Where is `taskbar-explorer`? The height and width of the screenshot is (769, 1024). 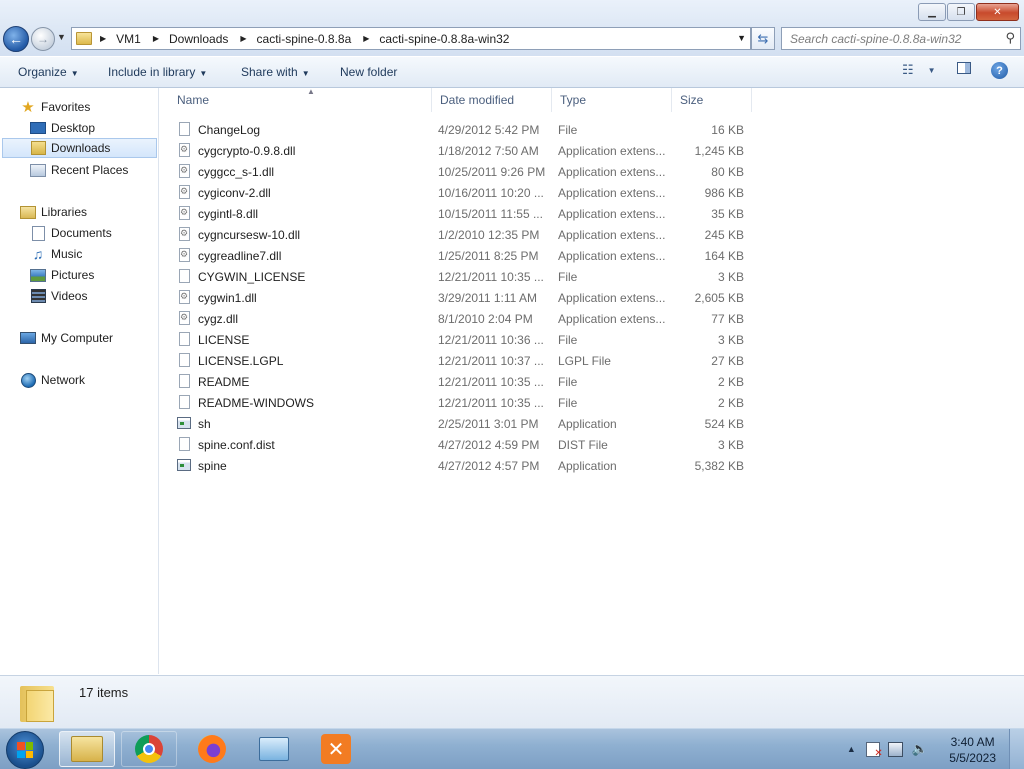 taskbar-explorer is located at coordinates (87, 749).